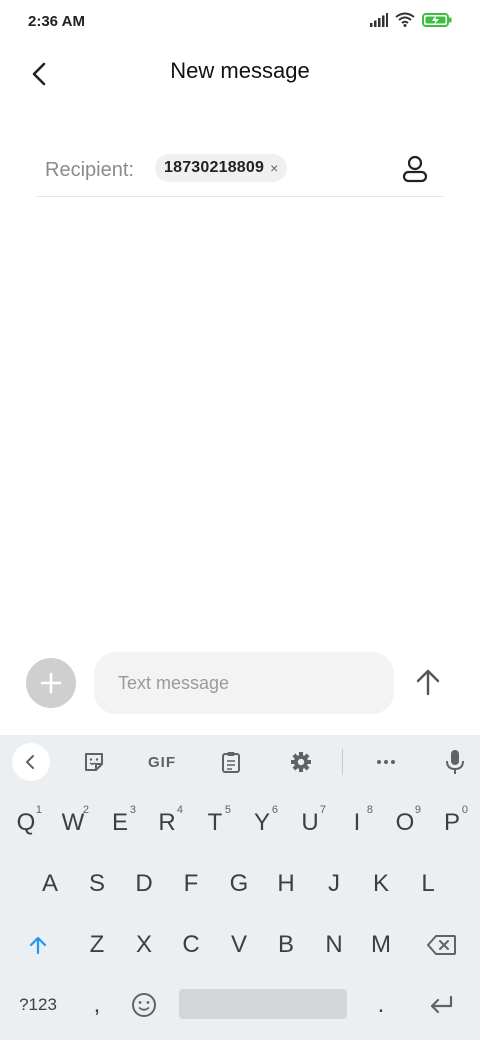  I want to click on more-horizontal-icon, so click(386, 762).